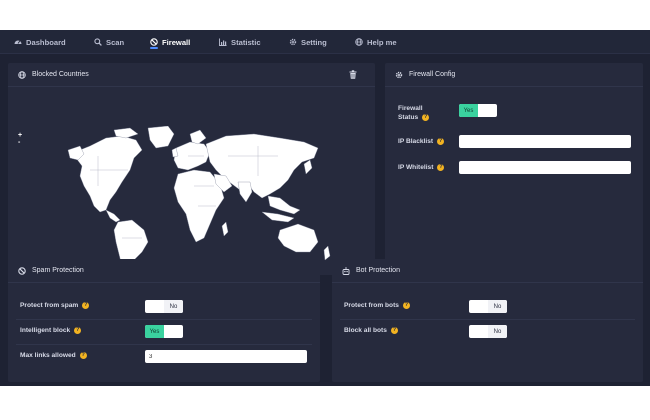 This screenshot has height=420, width=650. Describe the element at coordinates (432, 74) in the screenshot. I see `firewall-config-title: Firewall Config` at that location.